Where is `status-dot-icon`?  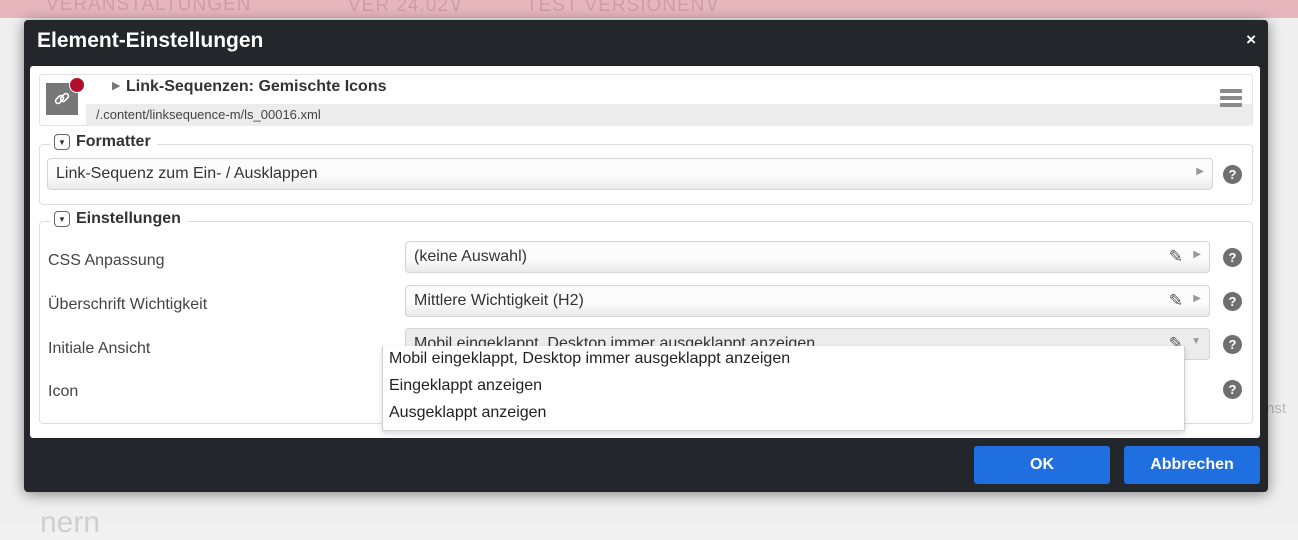
status-dot-icon is located at coordinates (77, 85).